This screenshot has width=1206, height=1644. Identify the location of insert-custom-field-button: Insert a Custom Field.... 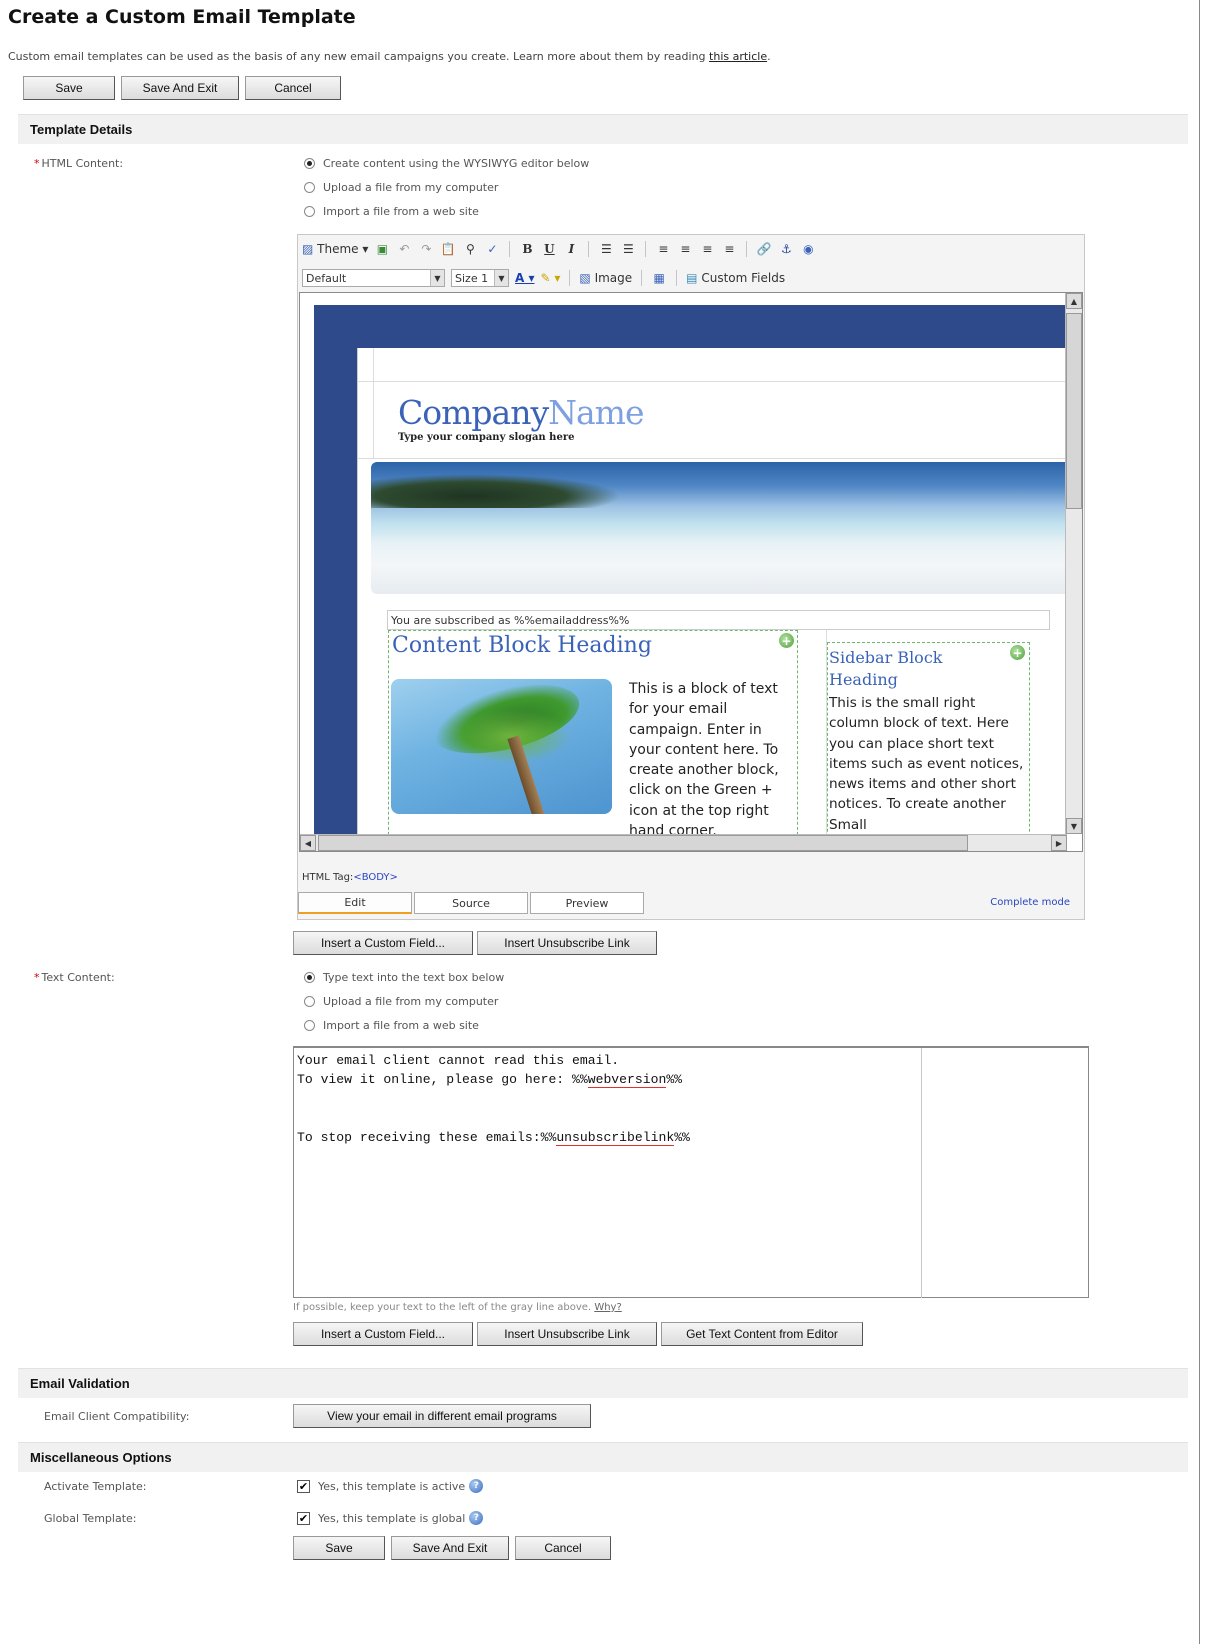
(383, 943).